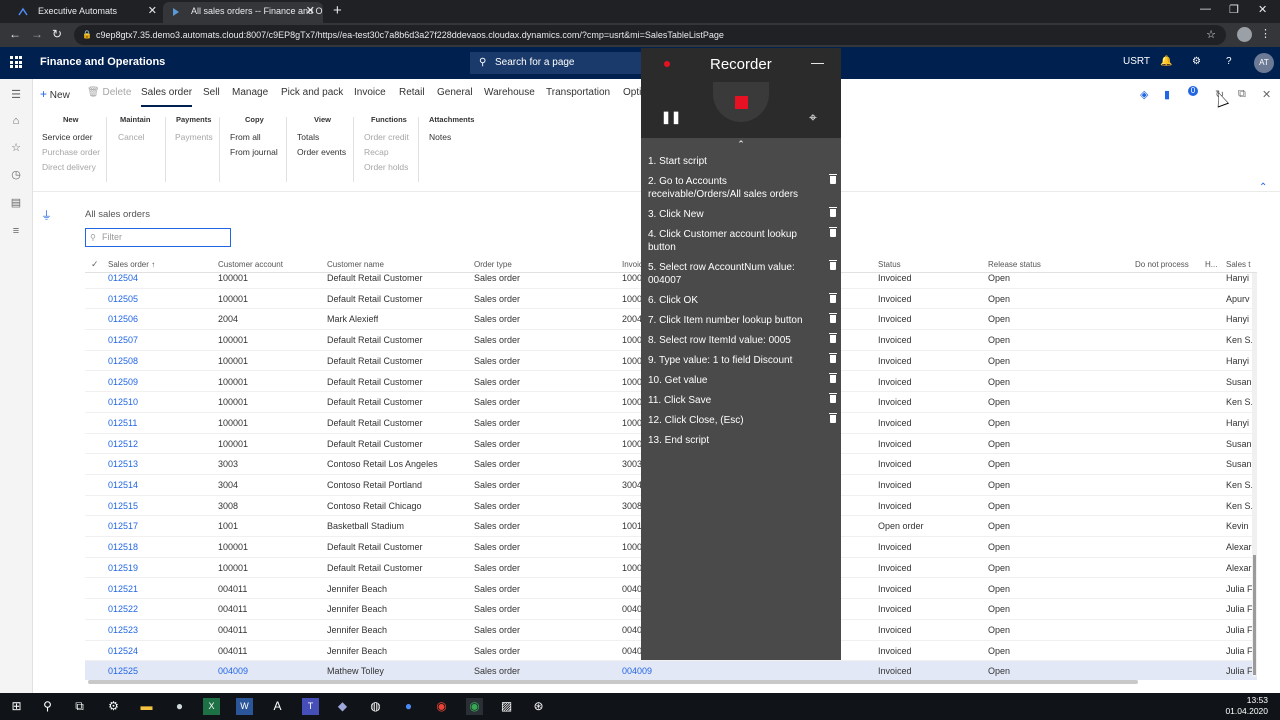  What do you see at coordinates (741, 381) in the screenshot?
I see `recorder-step: 10. Get value` at bounding box center [741, 381].